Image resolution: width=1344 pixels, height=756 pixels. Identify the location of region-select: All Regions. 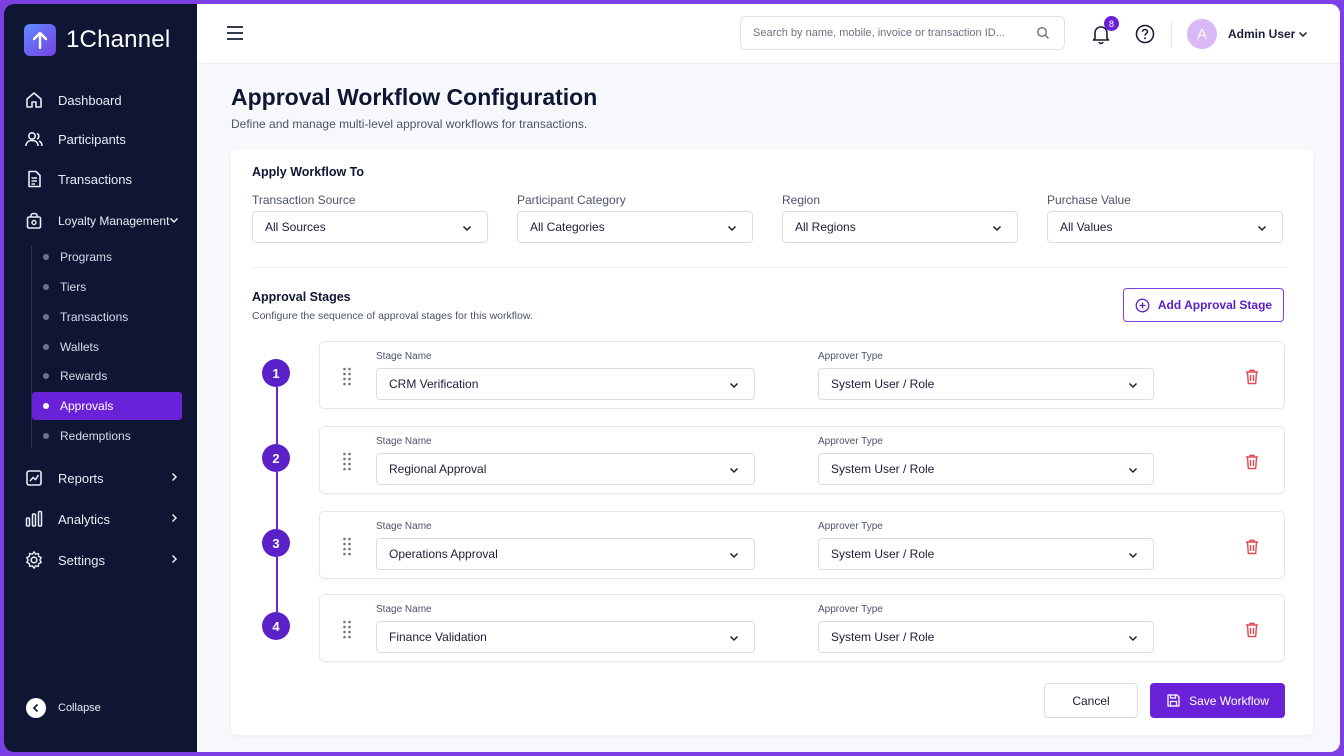
(900, 227).